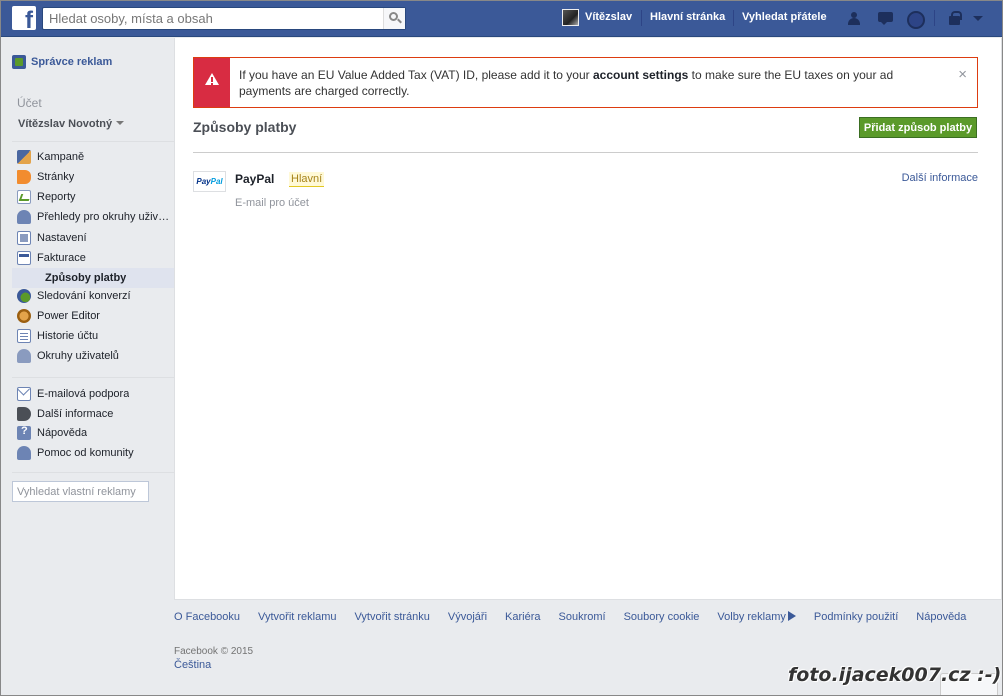 Image resolution: width=1003 pixels, height=696 pixels. Describe the element at coordinates (24, 217) in the screenshot. I see `people-icon` at that location.